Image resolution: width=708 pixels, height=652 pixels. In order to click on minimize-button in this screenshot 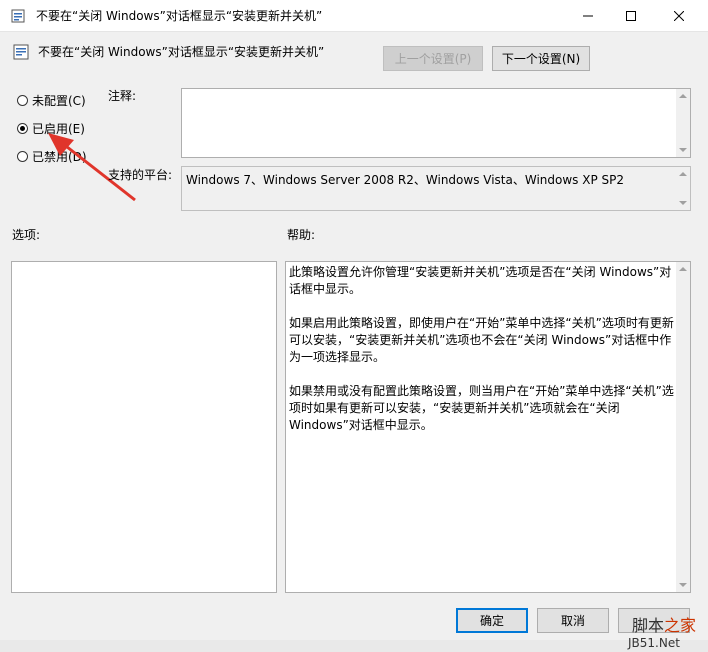, I will do `click(588, 15)`.